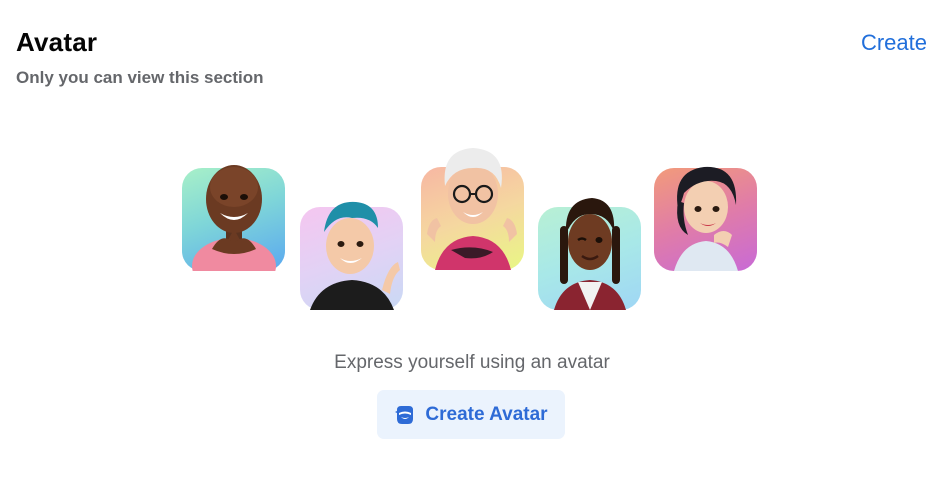 The width and height of the screenshot is (944, 486). I want to click on page-title: Avatar, so click(57, 42).